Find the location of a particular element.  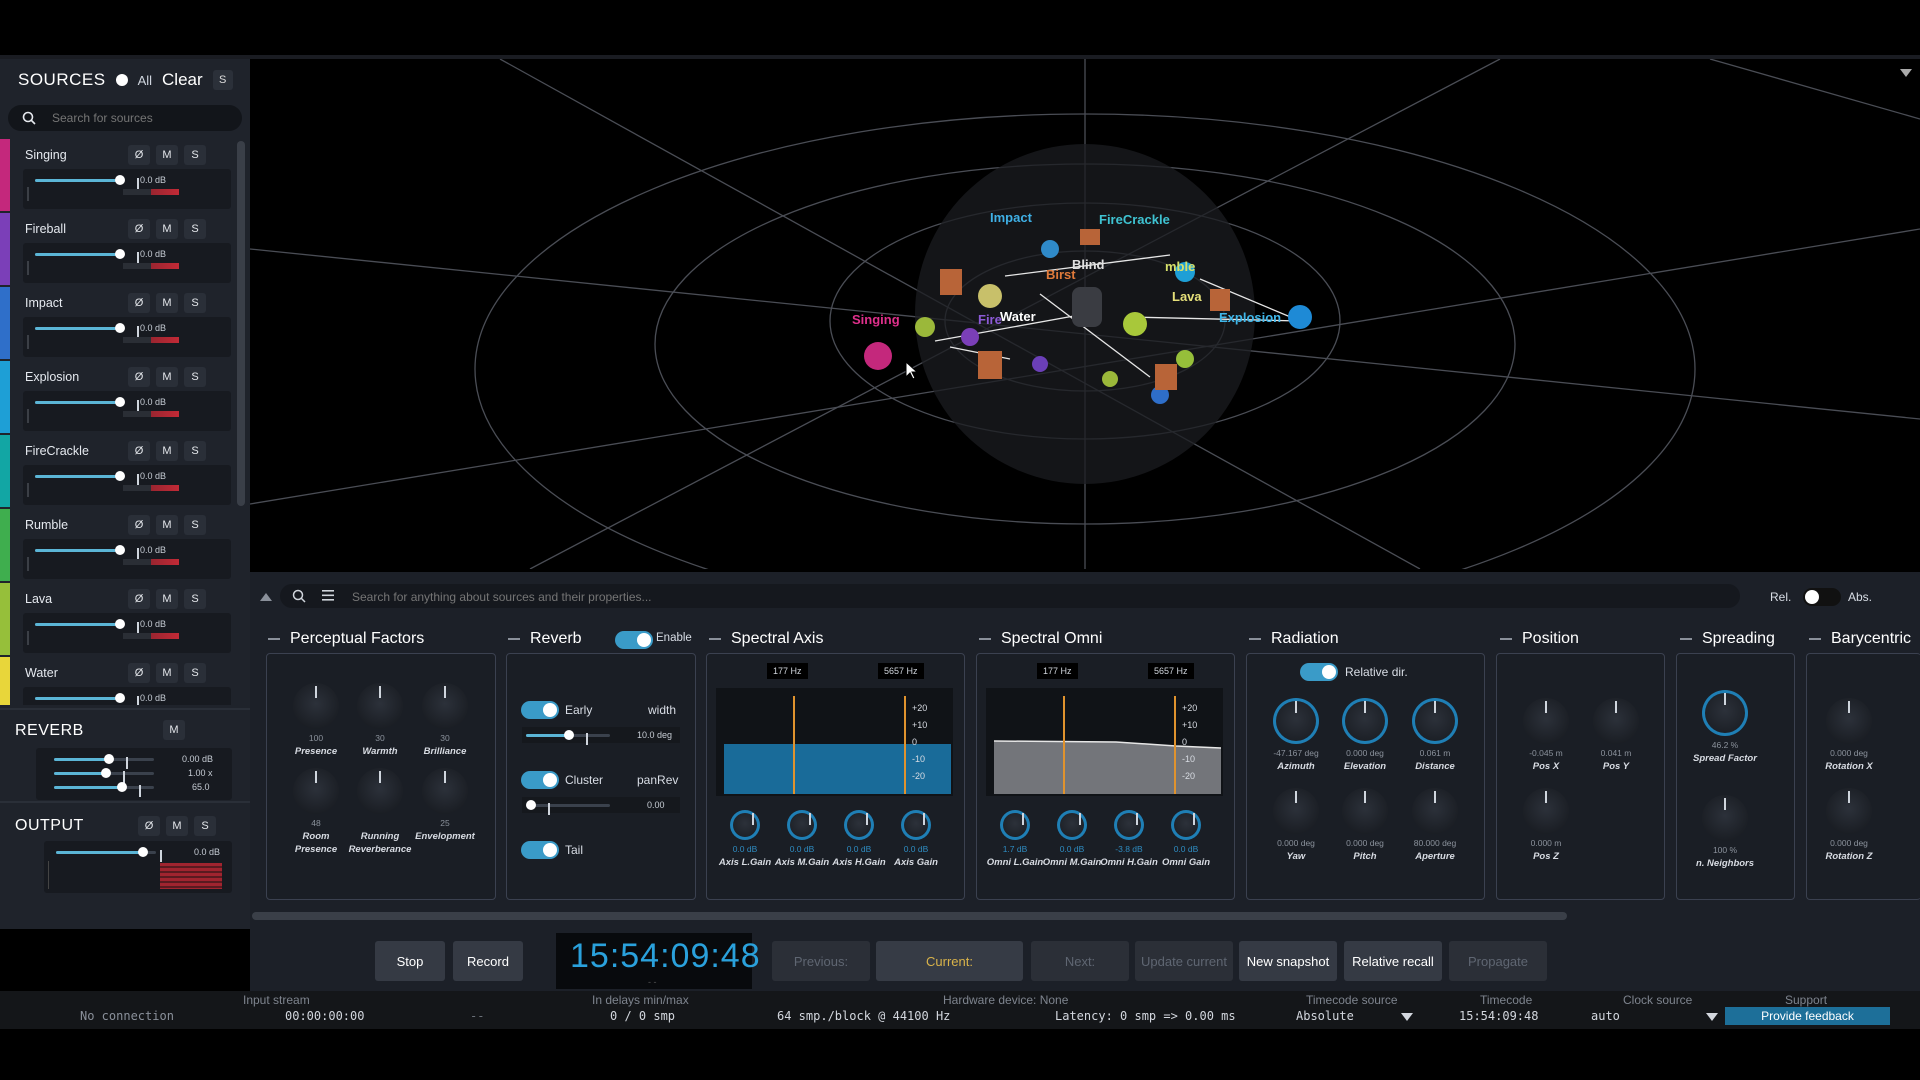

clear-button: Clear is located at coordinates (182, 80).